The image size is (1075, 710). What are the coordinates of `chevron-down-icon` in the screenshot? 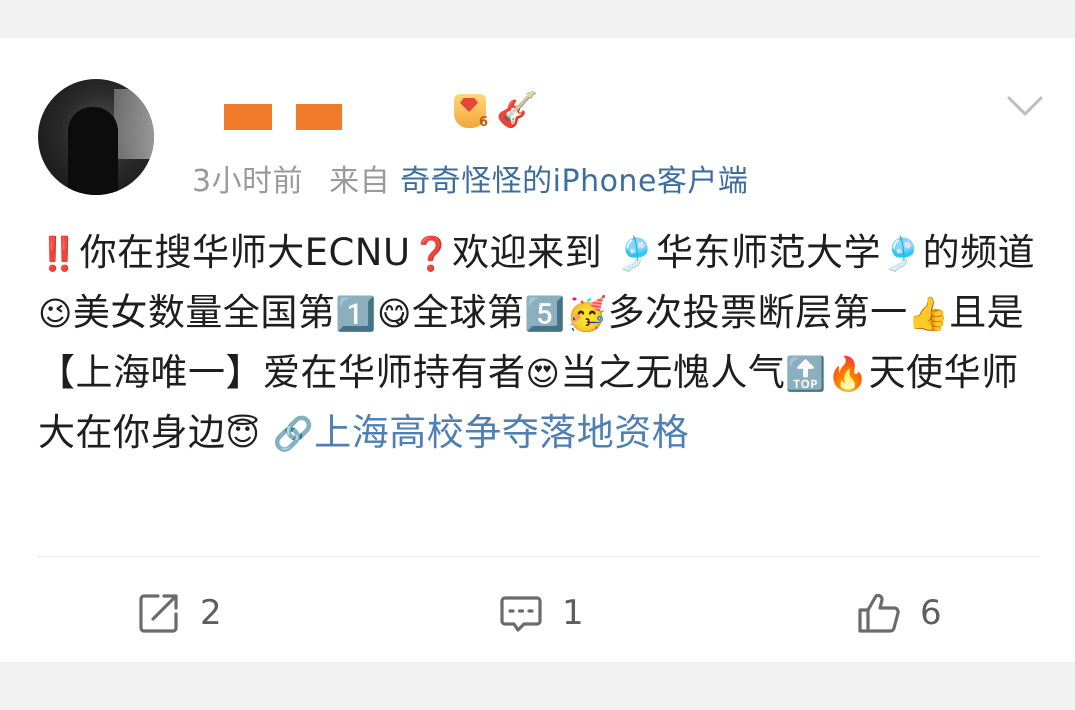 It's located at (1025, 106).